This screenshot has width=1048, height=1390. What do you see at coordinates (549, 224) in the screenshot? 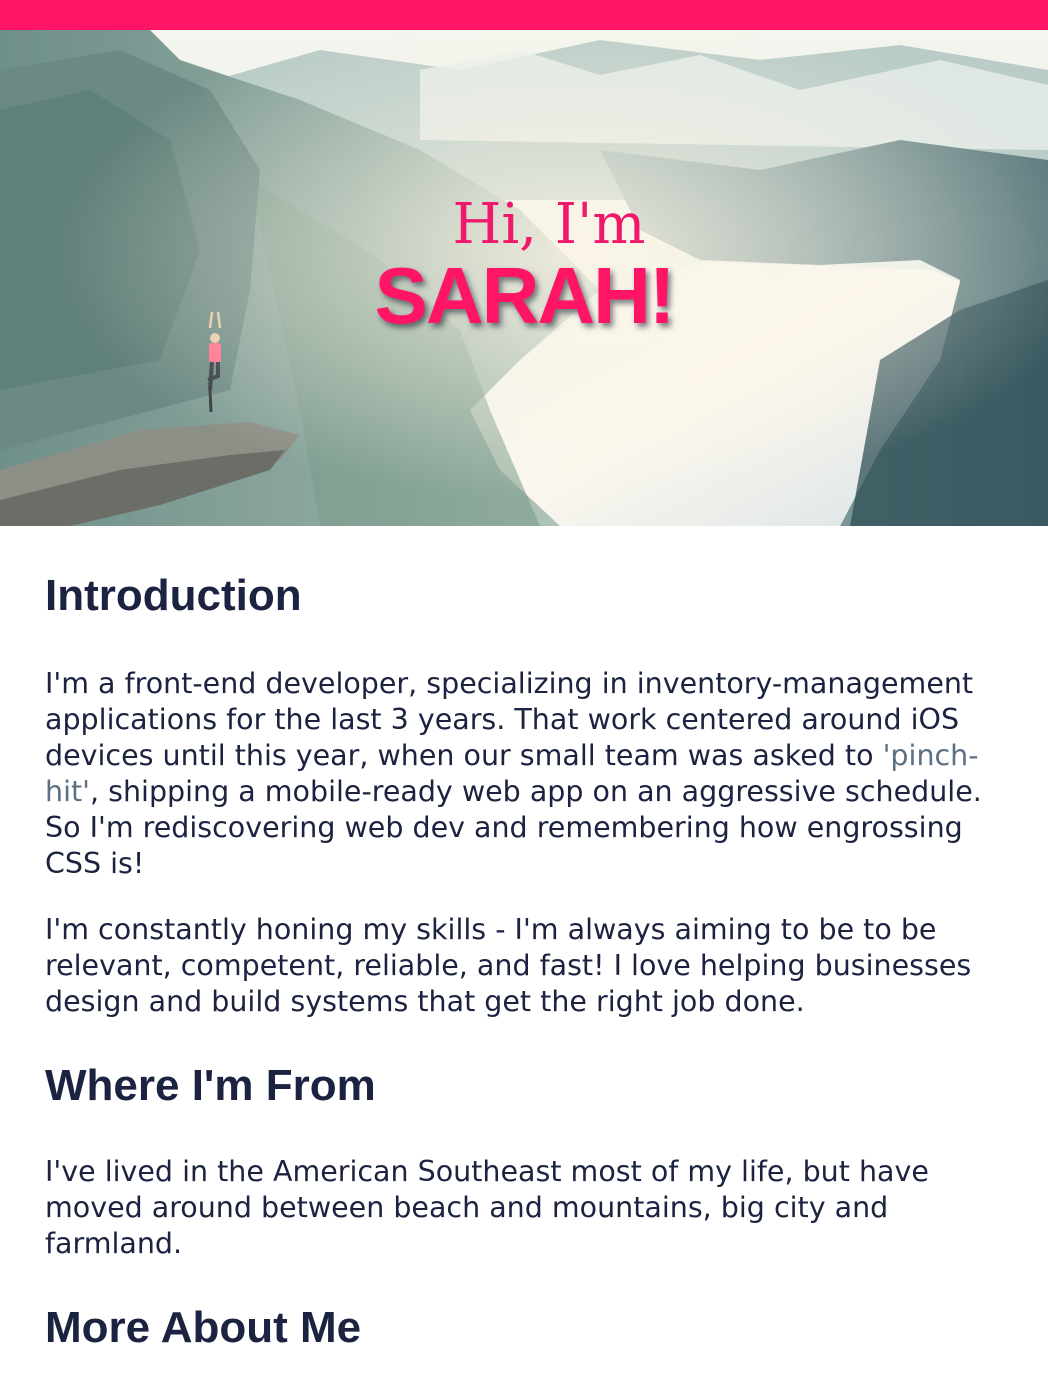
I see `hero-greeting: Hi, I'm` at bounding box center [549, 224].